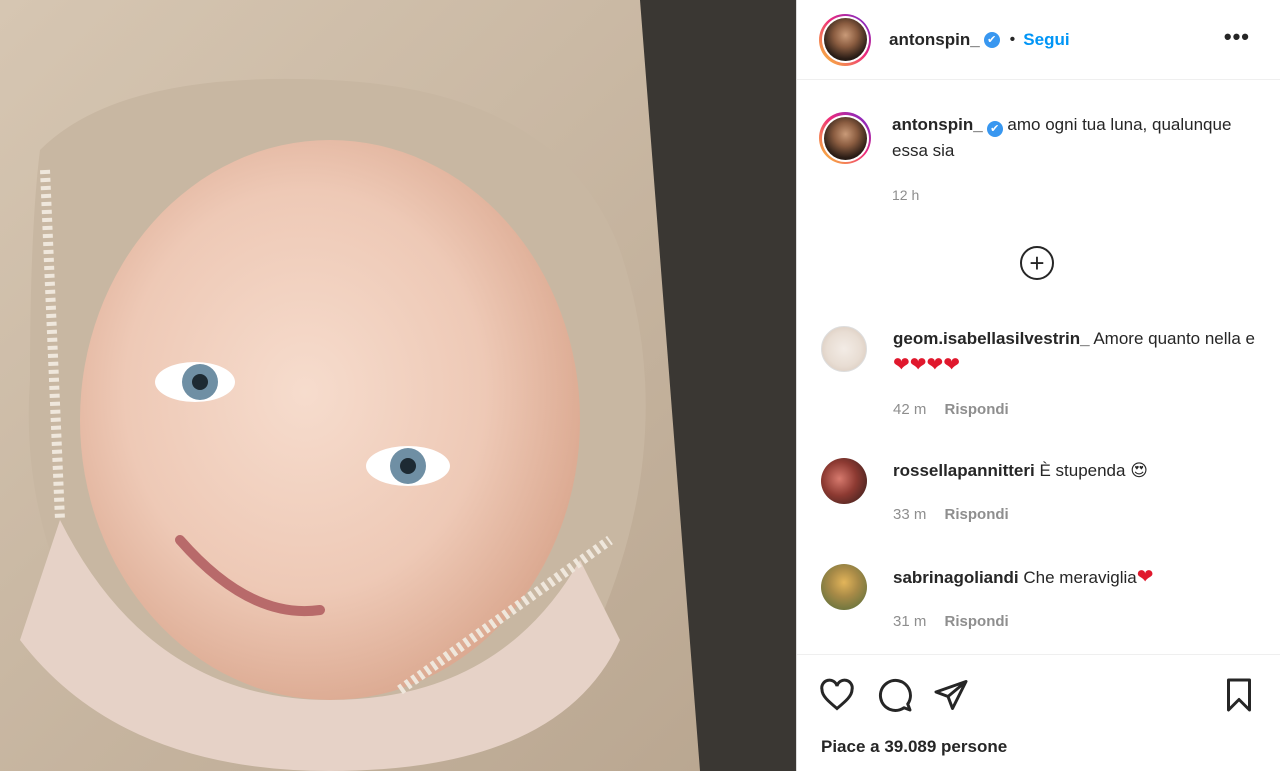 This screenshot has height=771, width=1280. I want to click on comment-text: È stupenda, so click(1082, 470).